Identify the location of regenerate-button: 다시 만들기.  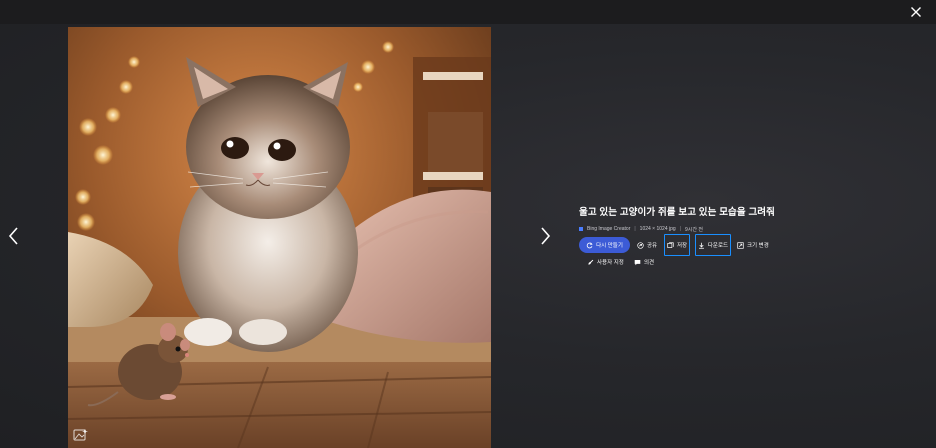
(604, 245).